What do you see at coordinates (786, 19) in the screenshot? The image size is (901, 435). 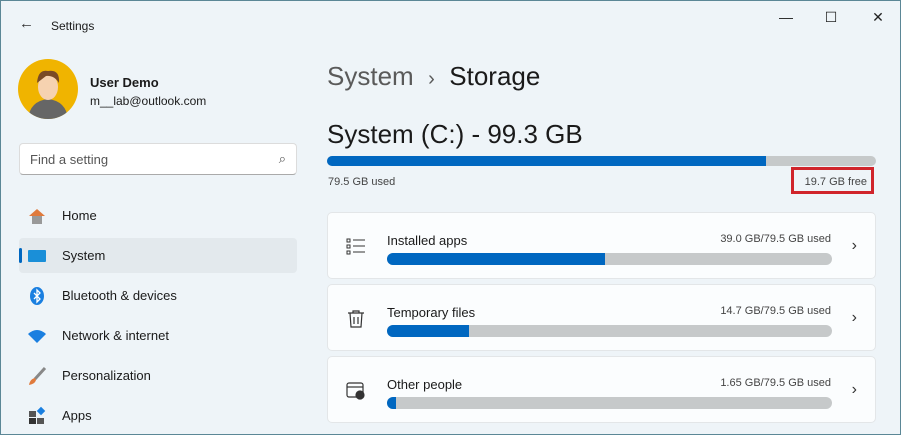 I see `minimize-button: —` at bounding box center [786, 19].